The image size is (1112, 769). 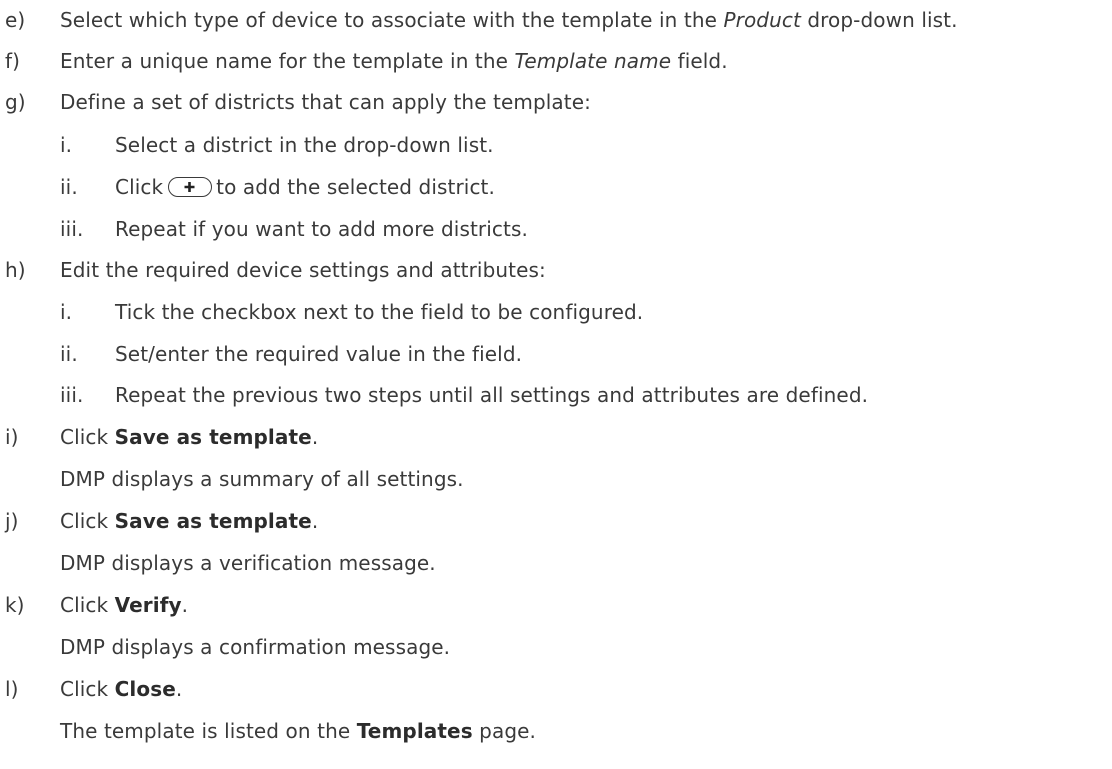 What do you see at coordinates (15, 102) in the screenshot?
I see `step-label: g)` at bounding box center [15, 102].